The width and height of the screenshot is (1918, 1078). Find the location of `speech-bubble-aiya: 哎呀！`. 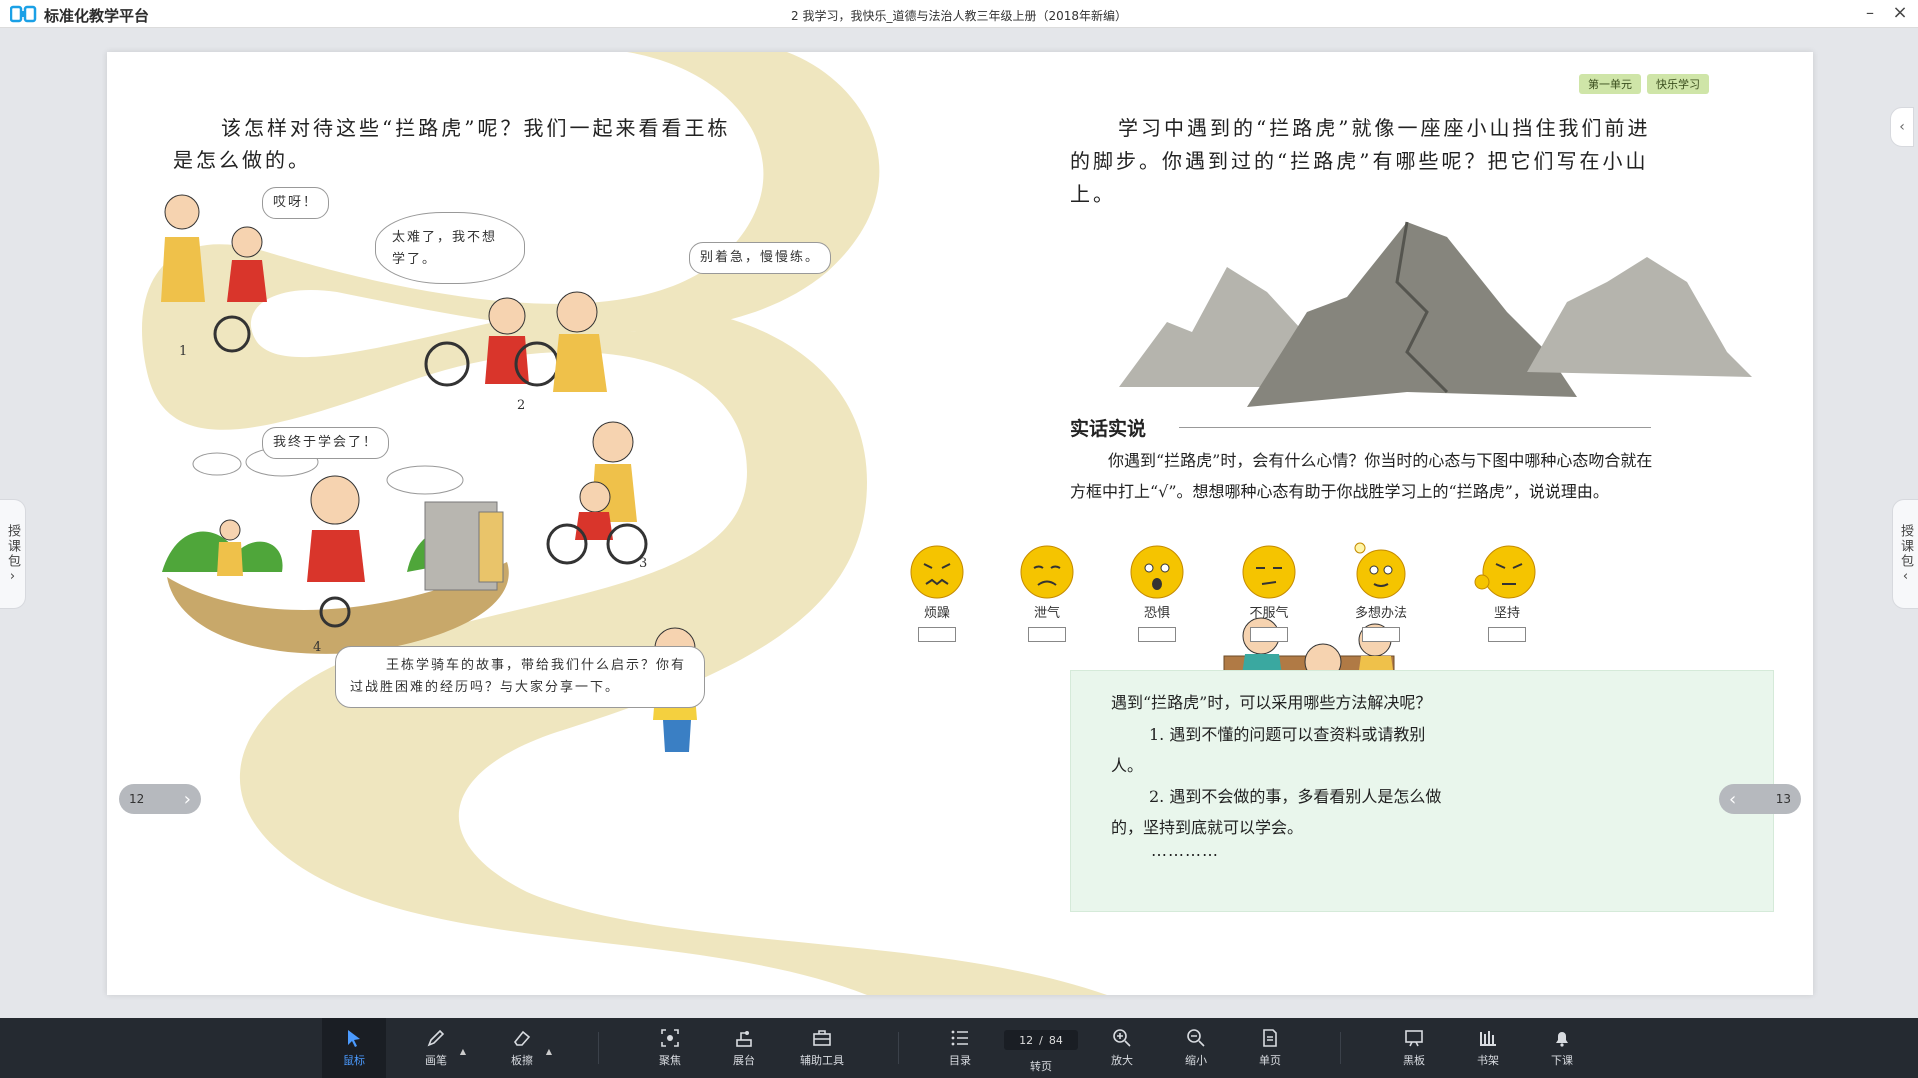

speech-bubble-aiya: 哎呀！ is located at coordinates (296, 203).